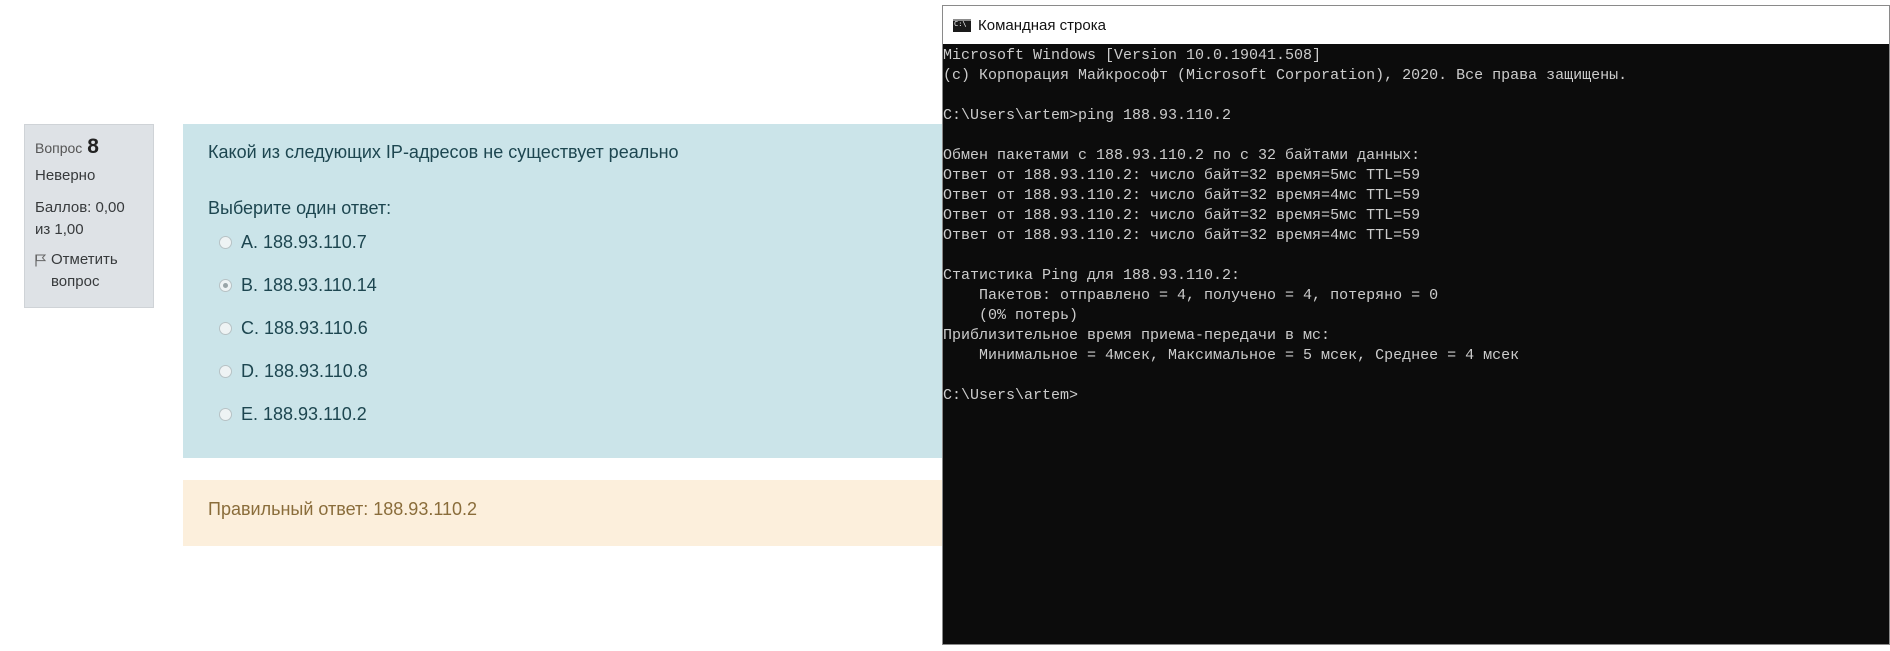  Describe the element at coordinates (93, 146) in the screenshot. I see `question-number: 8` at that location.